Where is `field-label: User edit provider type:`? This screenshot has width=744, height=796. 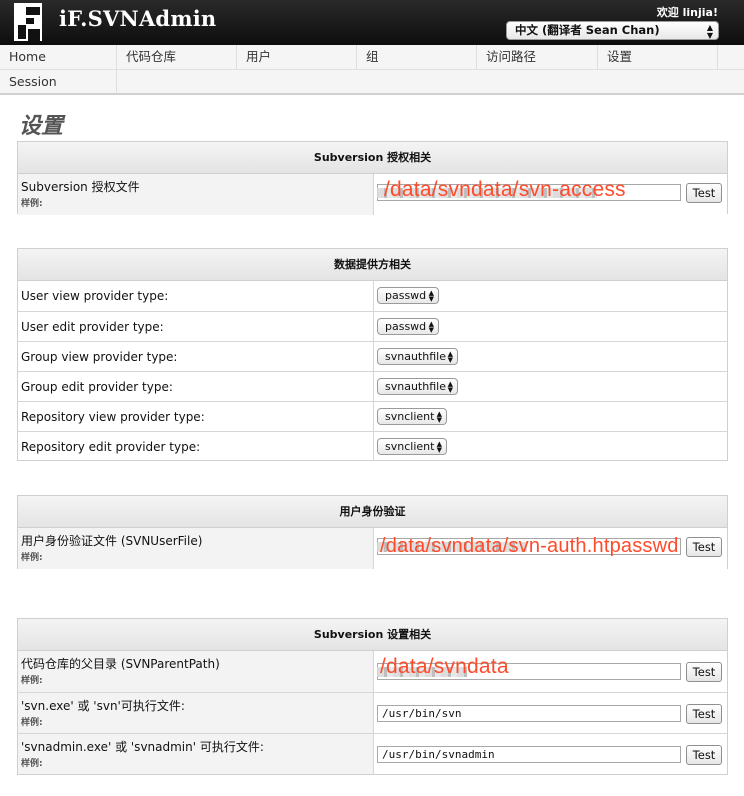
field-label: User edit provider type: is located at coordinates (92, 327).